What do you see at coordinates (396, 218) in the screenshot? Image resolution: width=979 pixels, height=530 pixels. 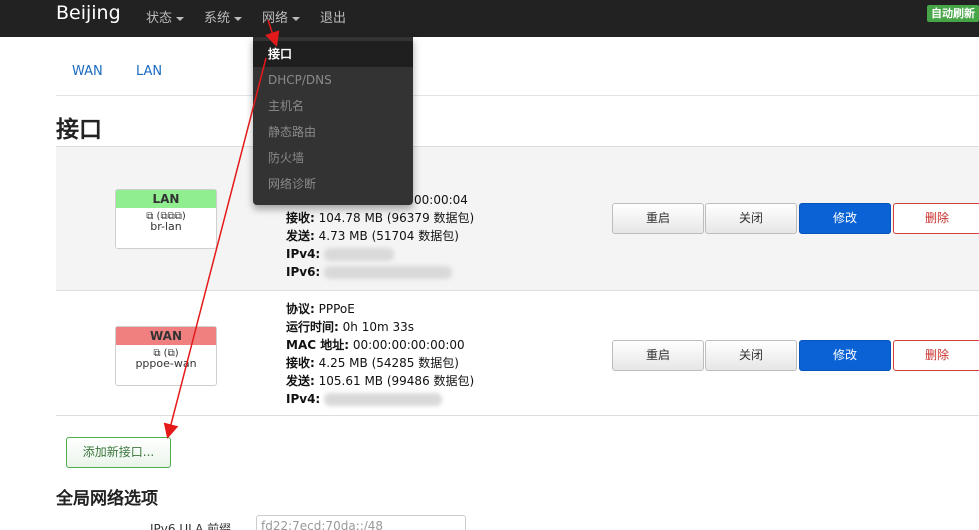 I see `info-value: 104.78 MB (96379 数据包)` at bounding box center [396, 218].